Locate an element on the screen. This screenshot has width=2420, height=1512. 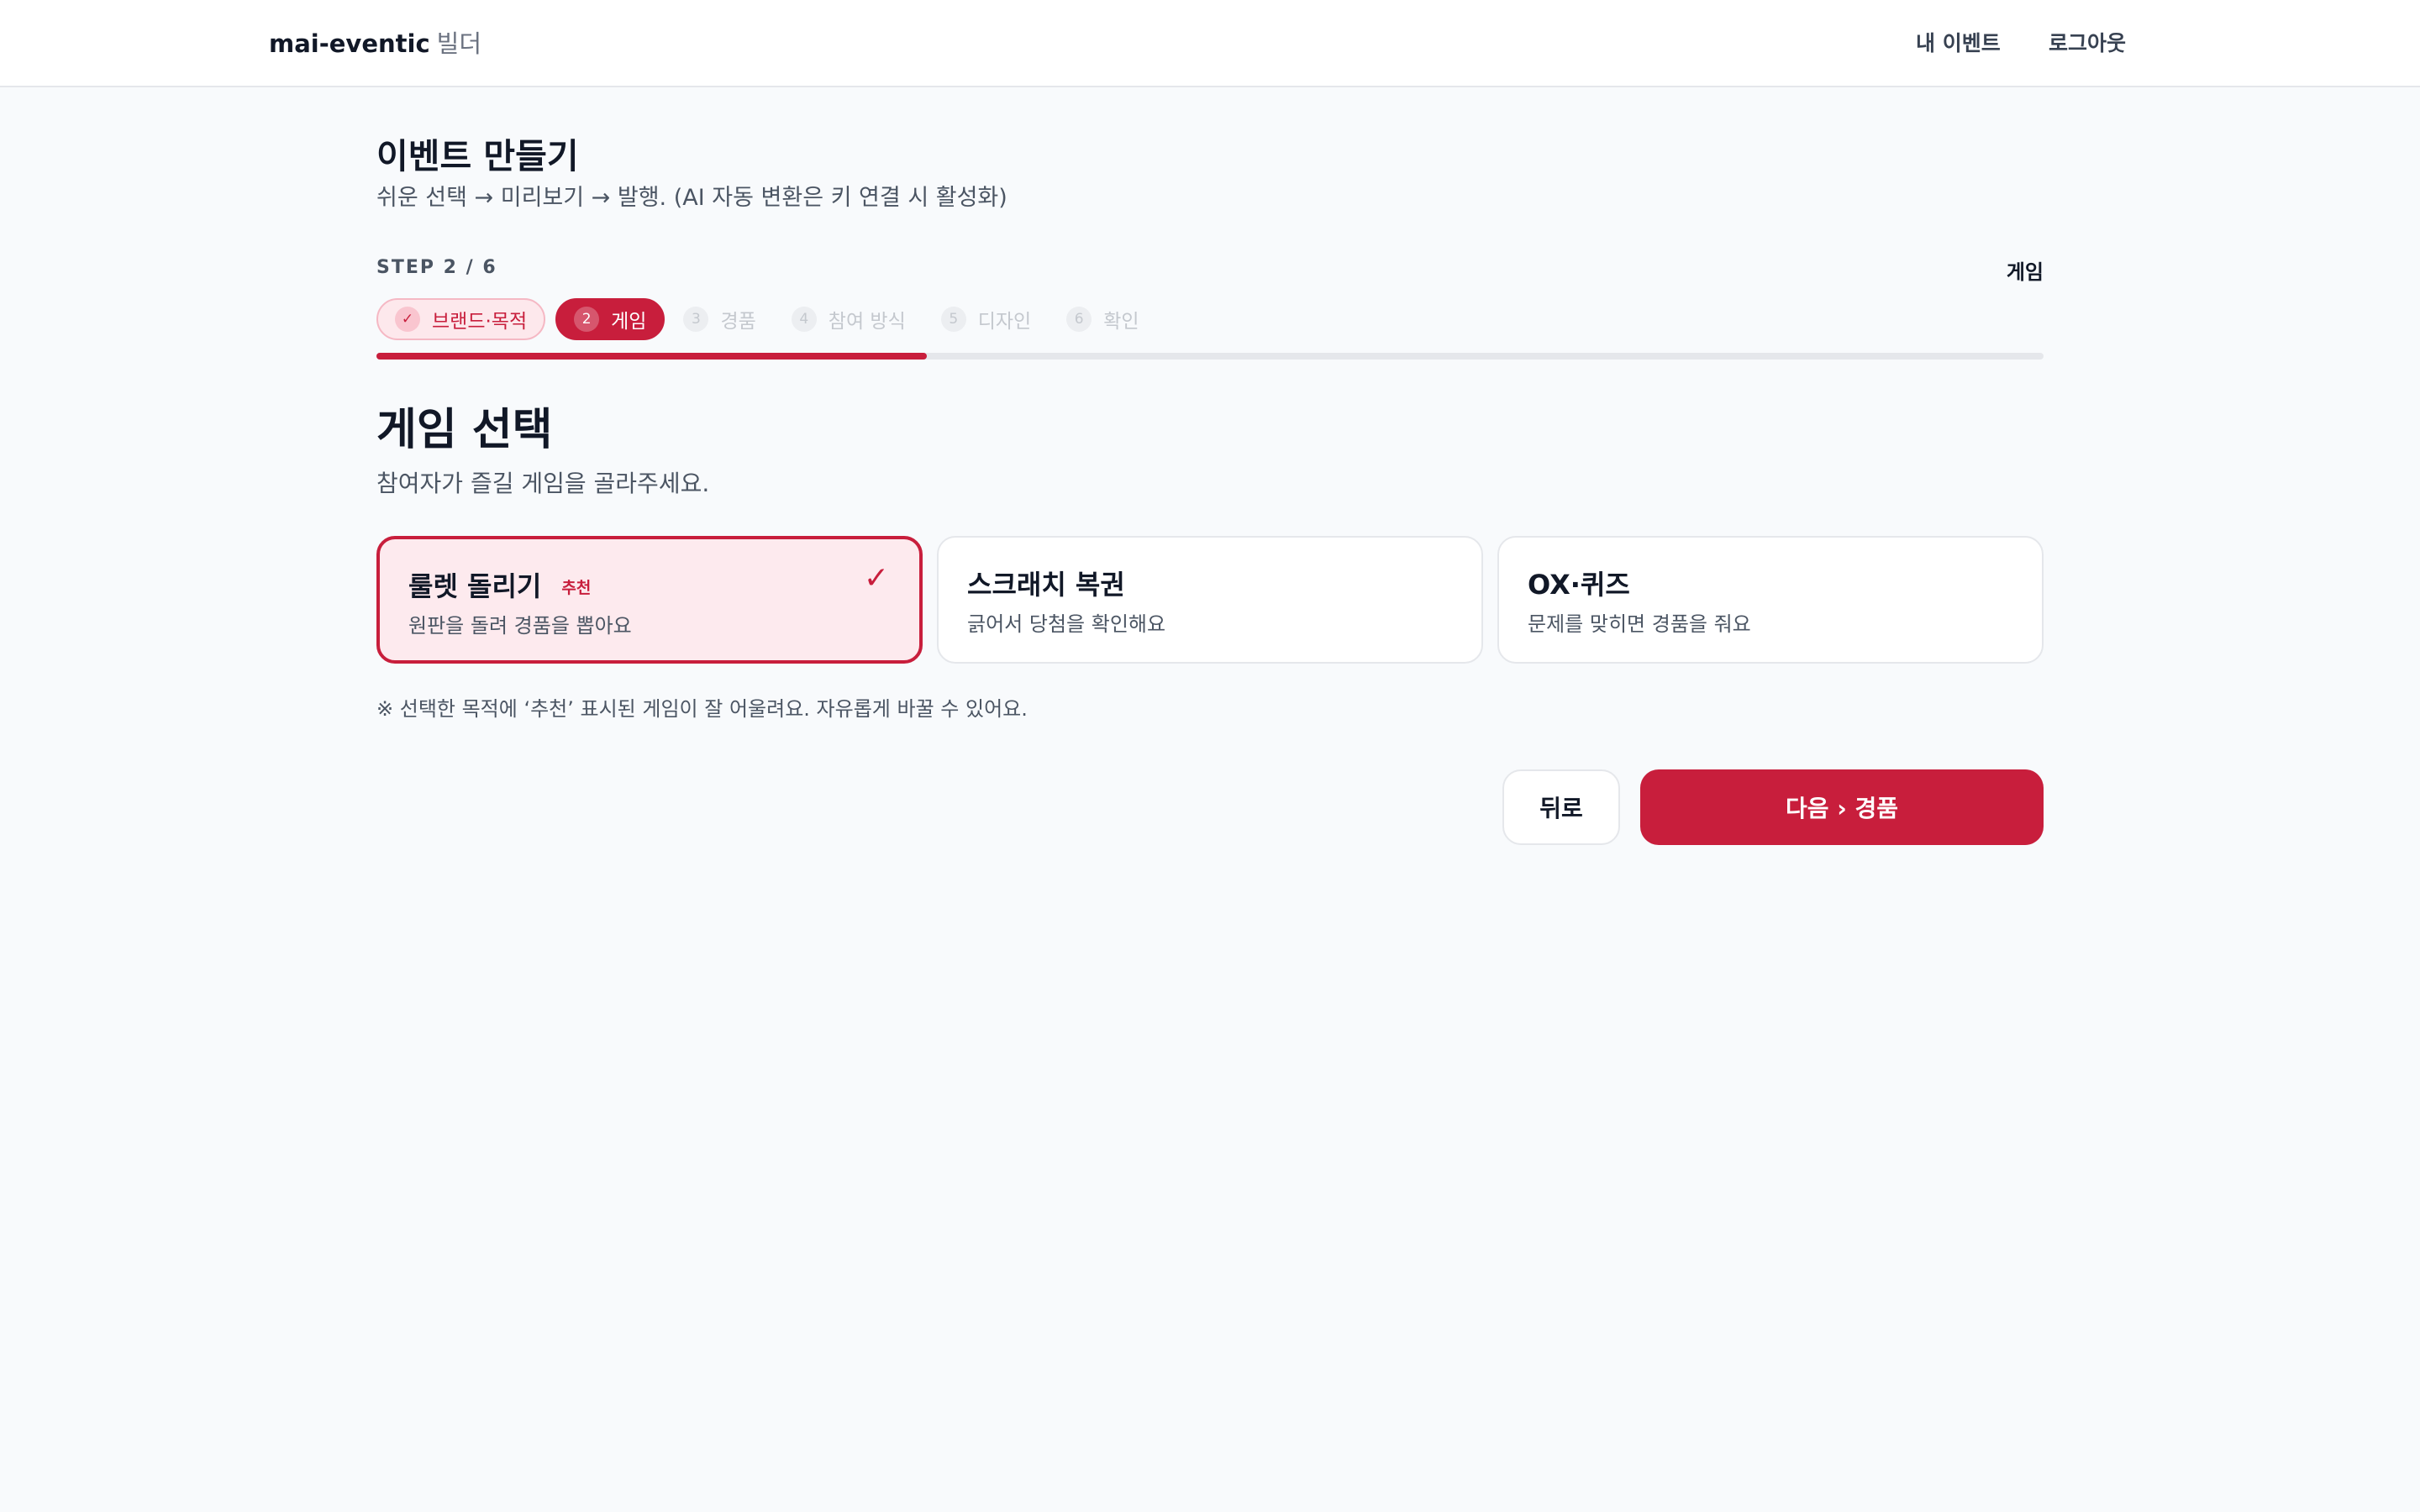
step-number: 4 is located at coordinates (804, 319).